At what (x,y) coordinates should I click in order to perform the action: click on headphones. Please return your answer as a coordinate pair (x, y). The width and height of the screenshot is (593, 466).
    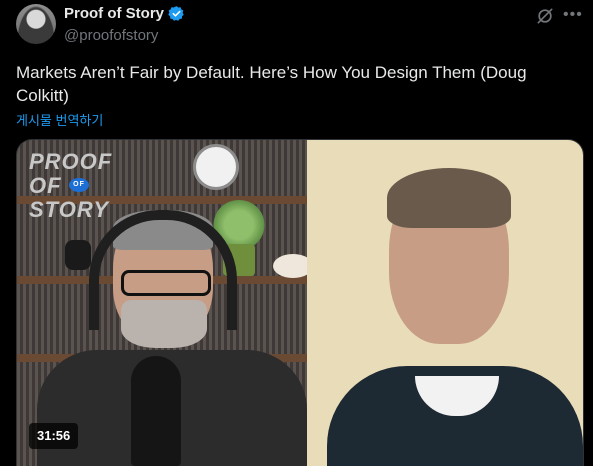
    Looking at the image, I should click on (163, 270).